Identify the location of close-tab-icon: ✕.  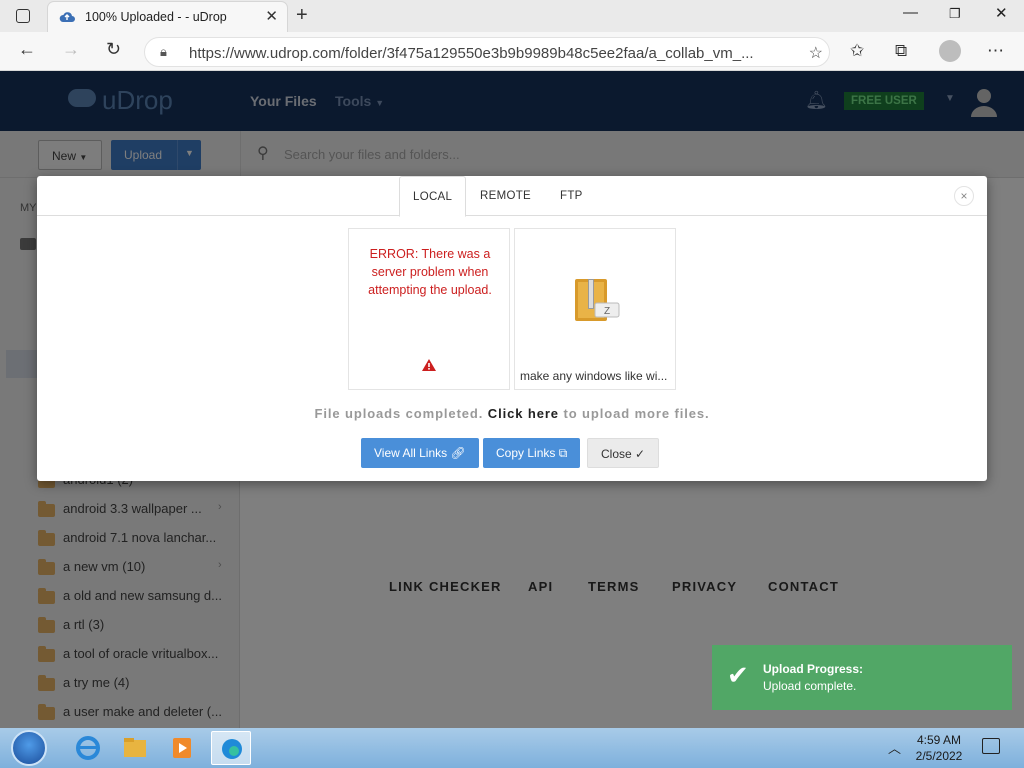
(271, 16).